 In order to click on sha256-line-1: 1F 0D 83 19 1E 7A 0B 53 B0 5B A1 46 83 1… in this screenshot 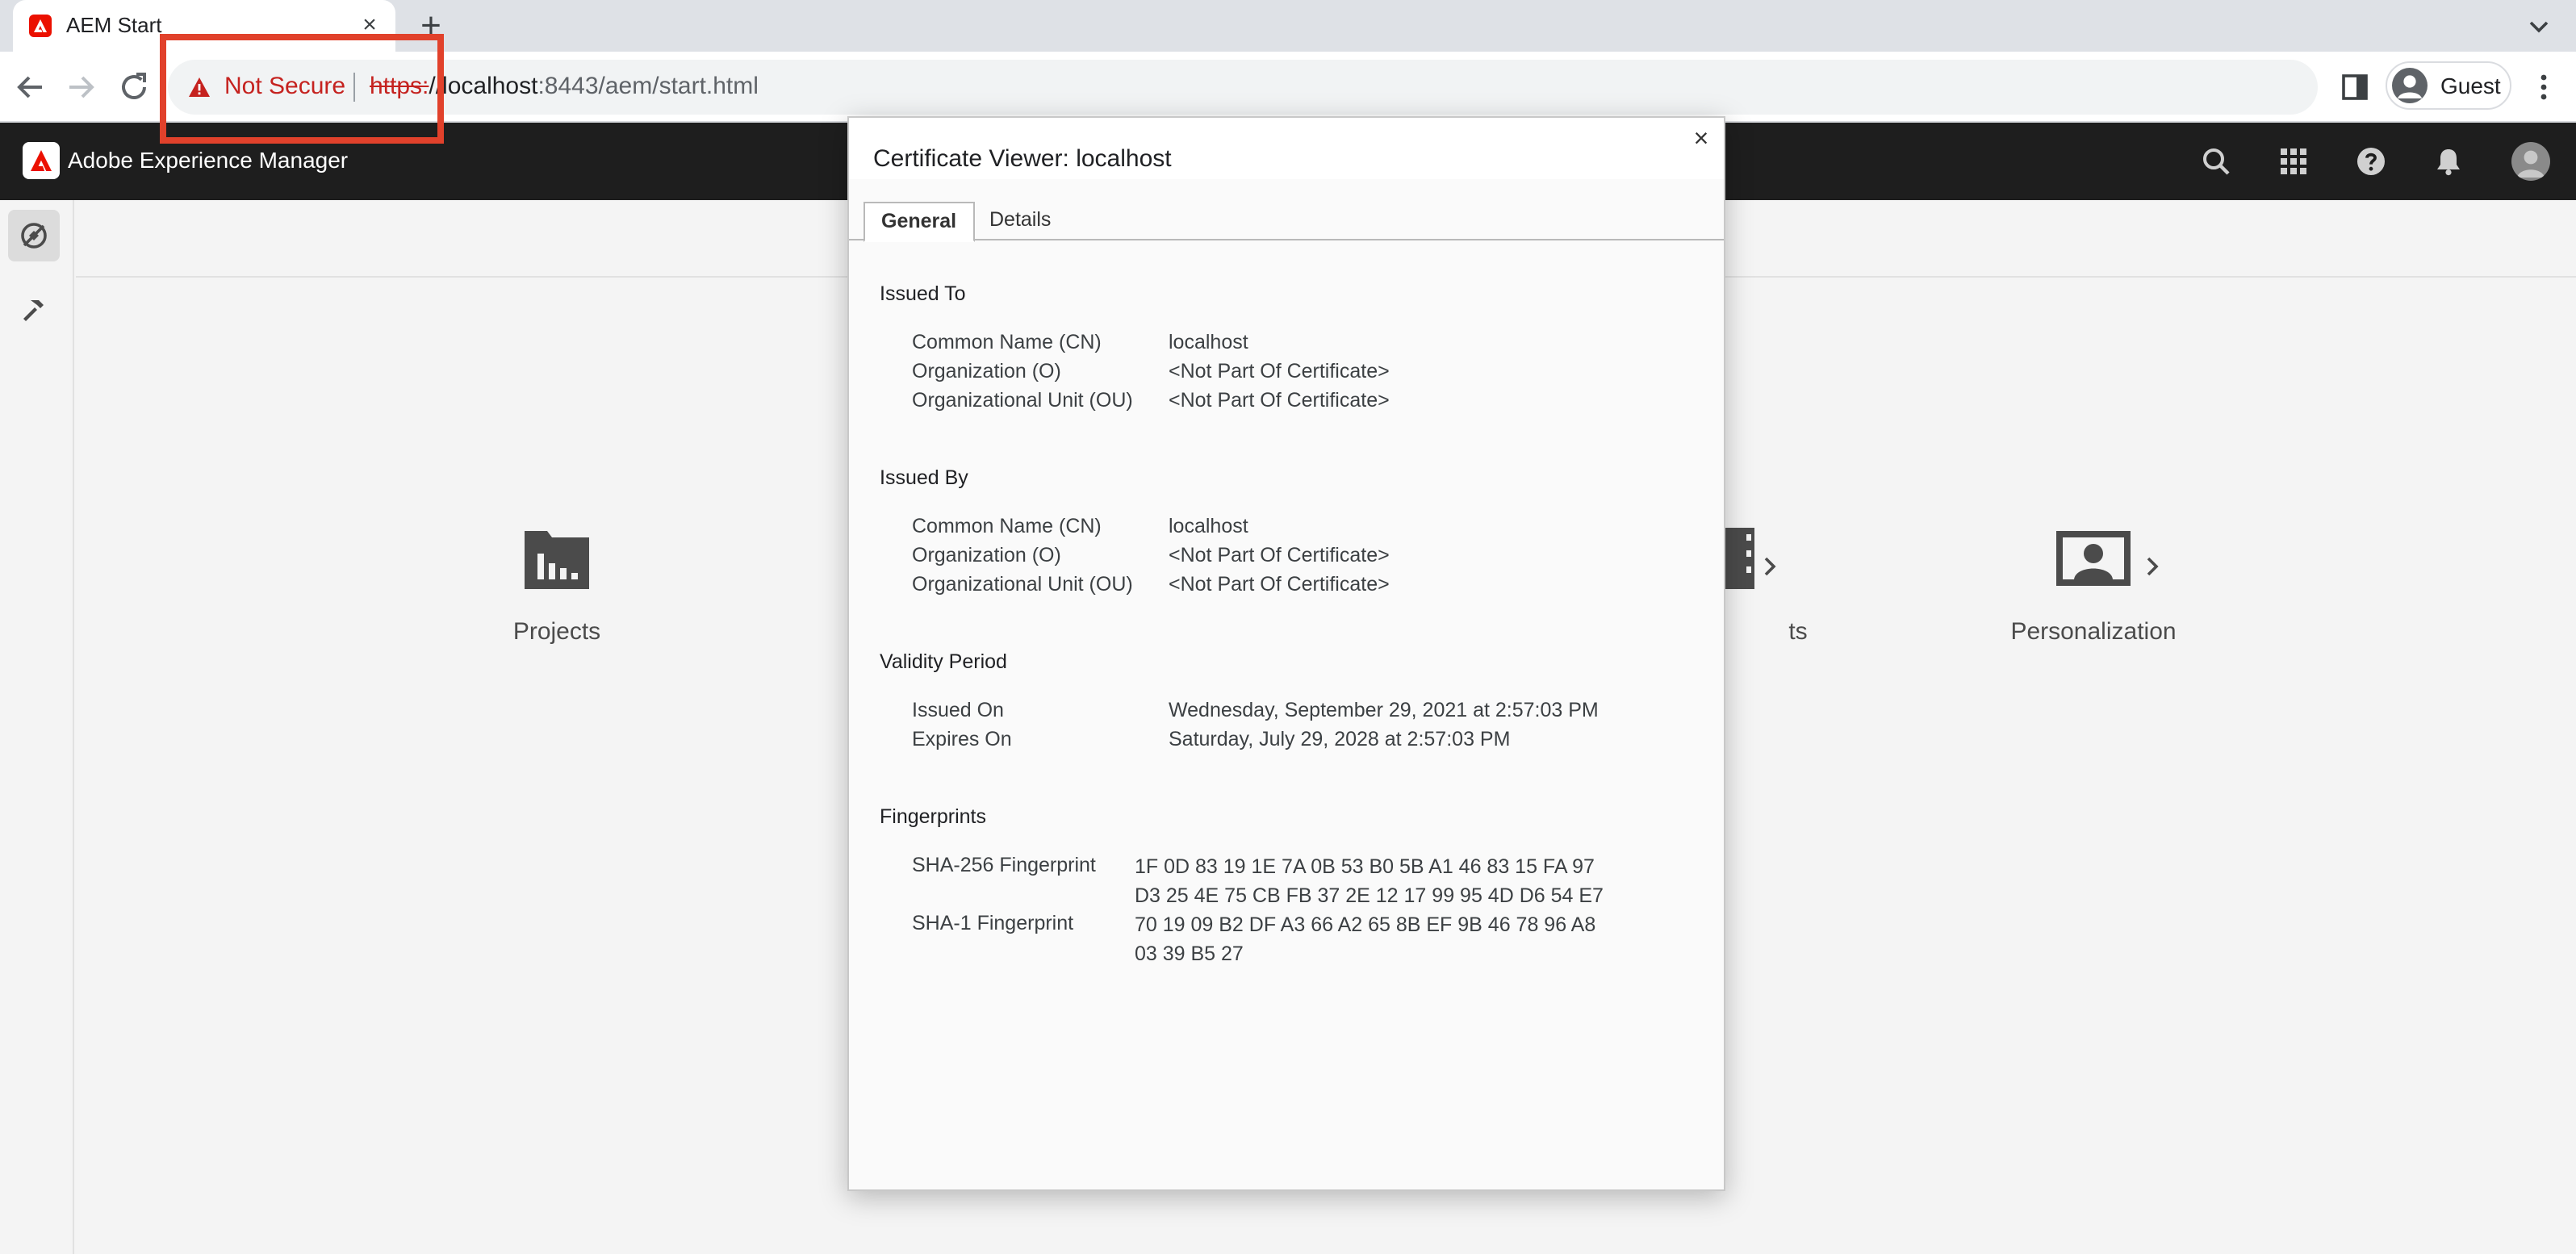, I will do `click(1365, 866)`.